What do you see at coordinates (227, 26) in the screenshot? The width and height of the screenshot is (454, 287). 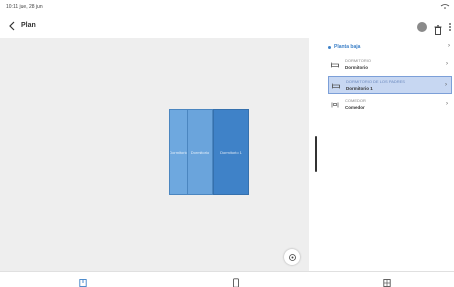 I see `app-bar: Plan` at bounding box center [227, 26].